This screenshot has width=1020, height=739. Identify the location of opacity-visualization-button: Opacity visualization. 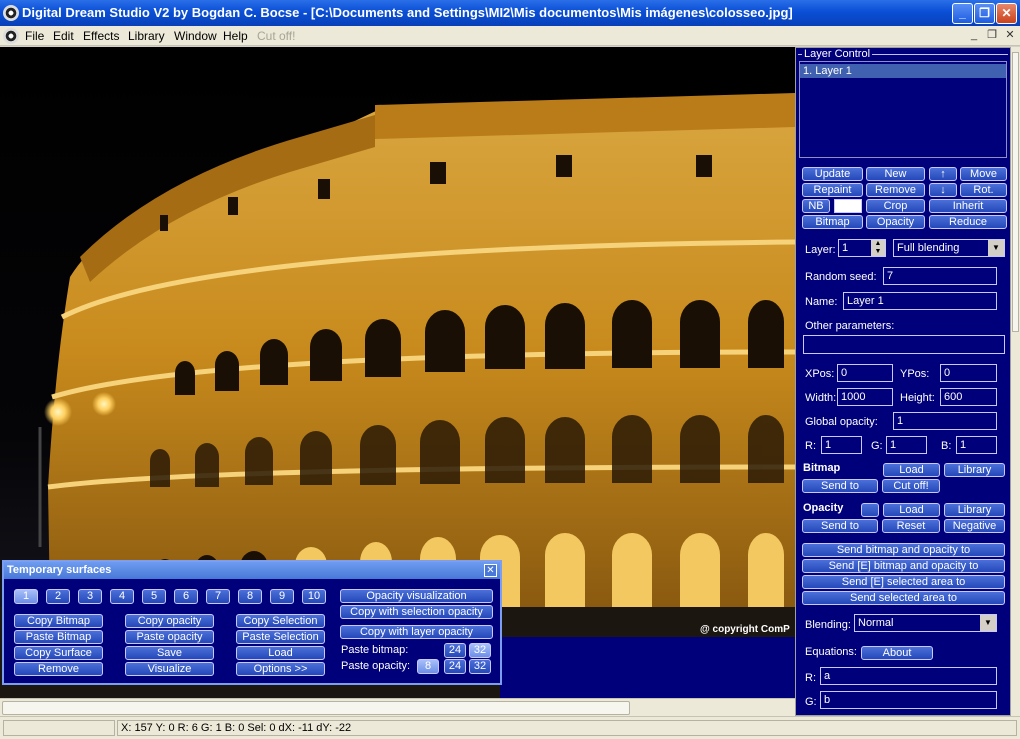
(416, 596).